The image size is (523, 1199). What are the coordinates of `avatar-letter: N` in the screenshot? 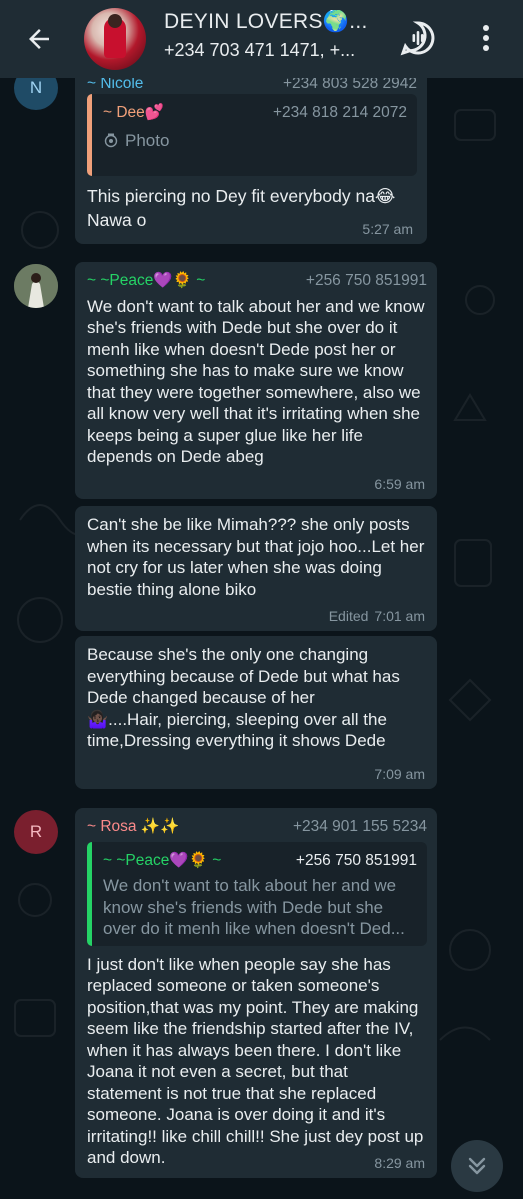 It's located at (36, 87).